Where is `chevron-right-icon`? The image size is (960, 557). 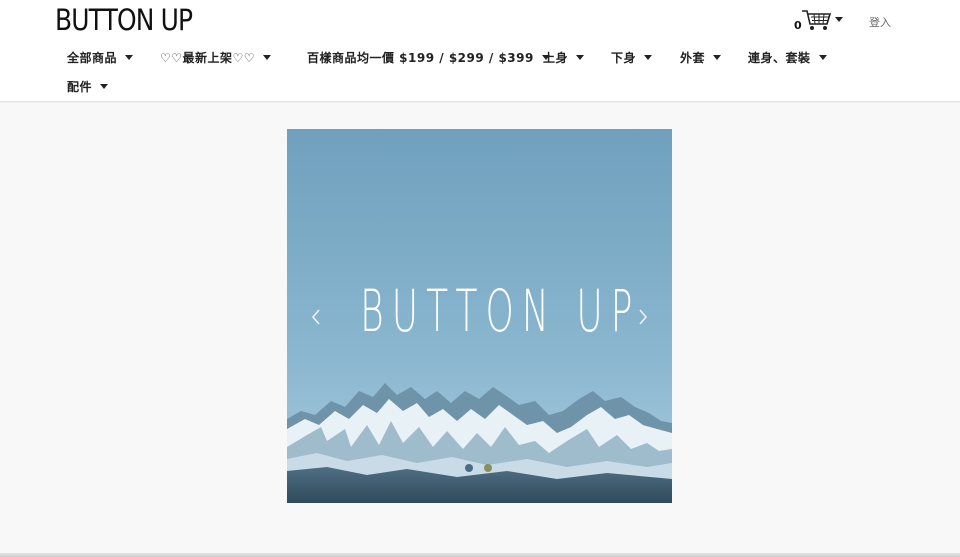 chevron-right-icon is located at coordinates (643, 317).